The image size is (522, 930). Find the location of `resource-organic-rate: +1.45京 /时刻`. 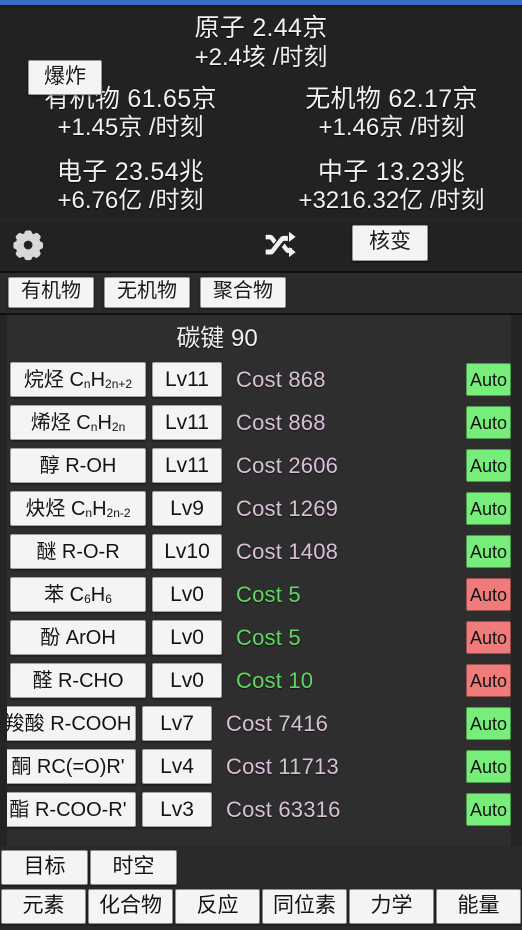

resource-organic-rate: +1.45京 /时刻 is located at coordinates (130, 127).